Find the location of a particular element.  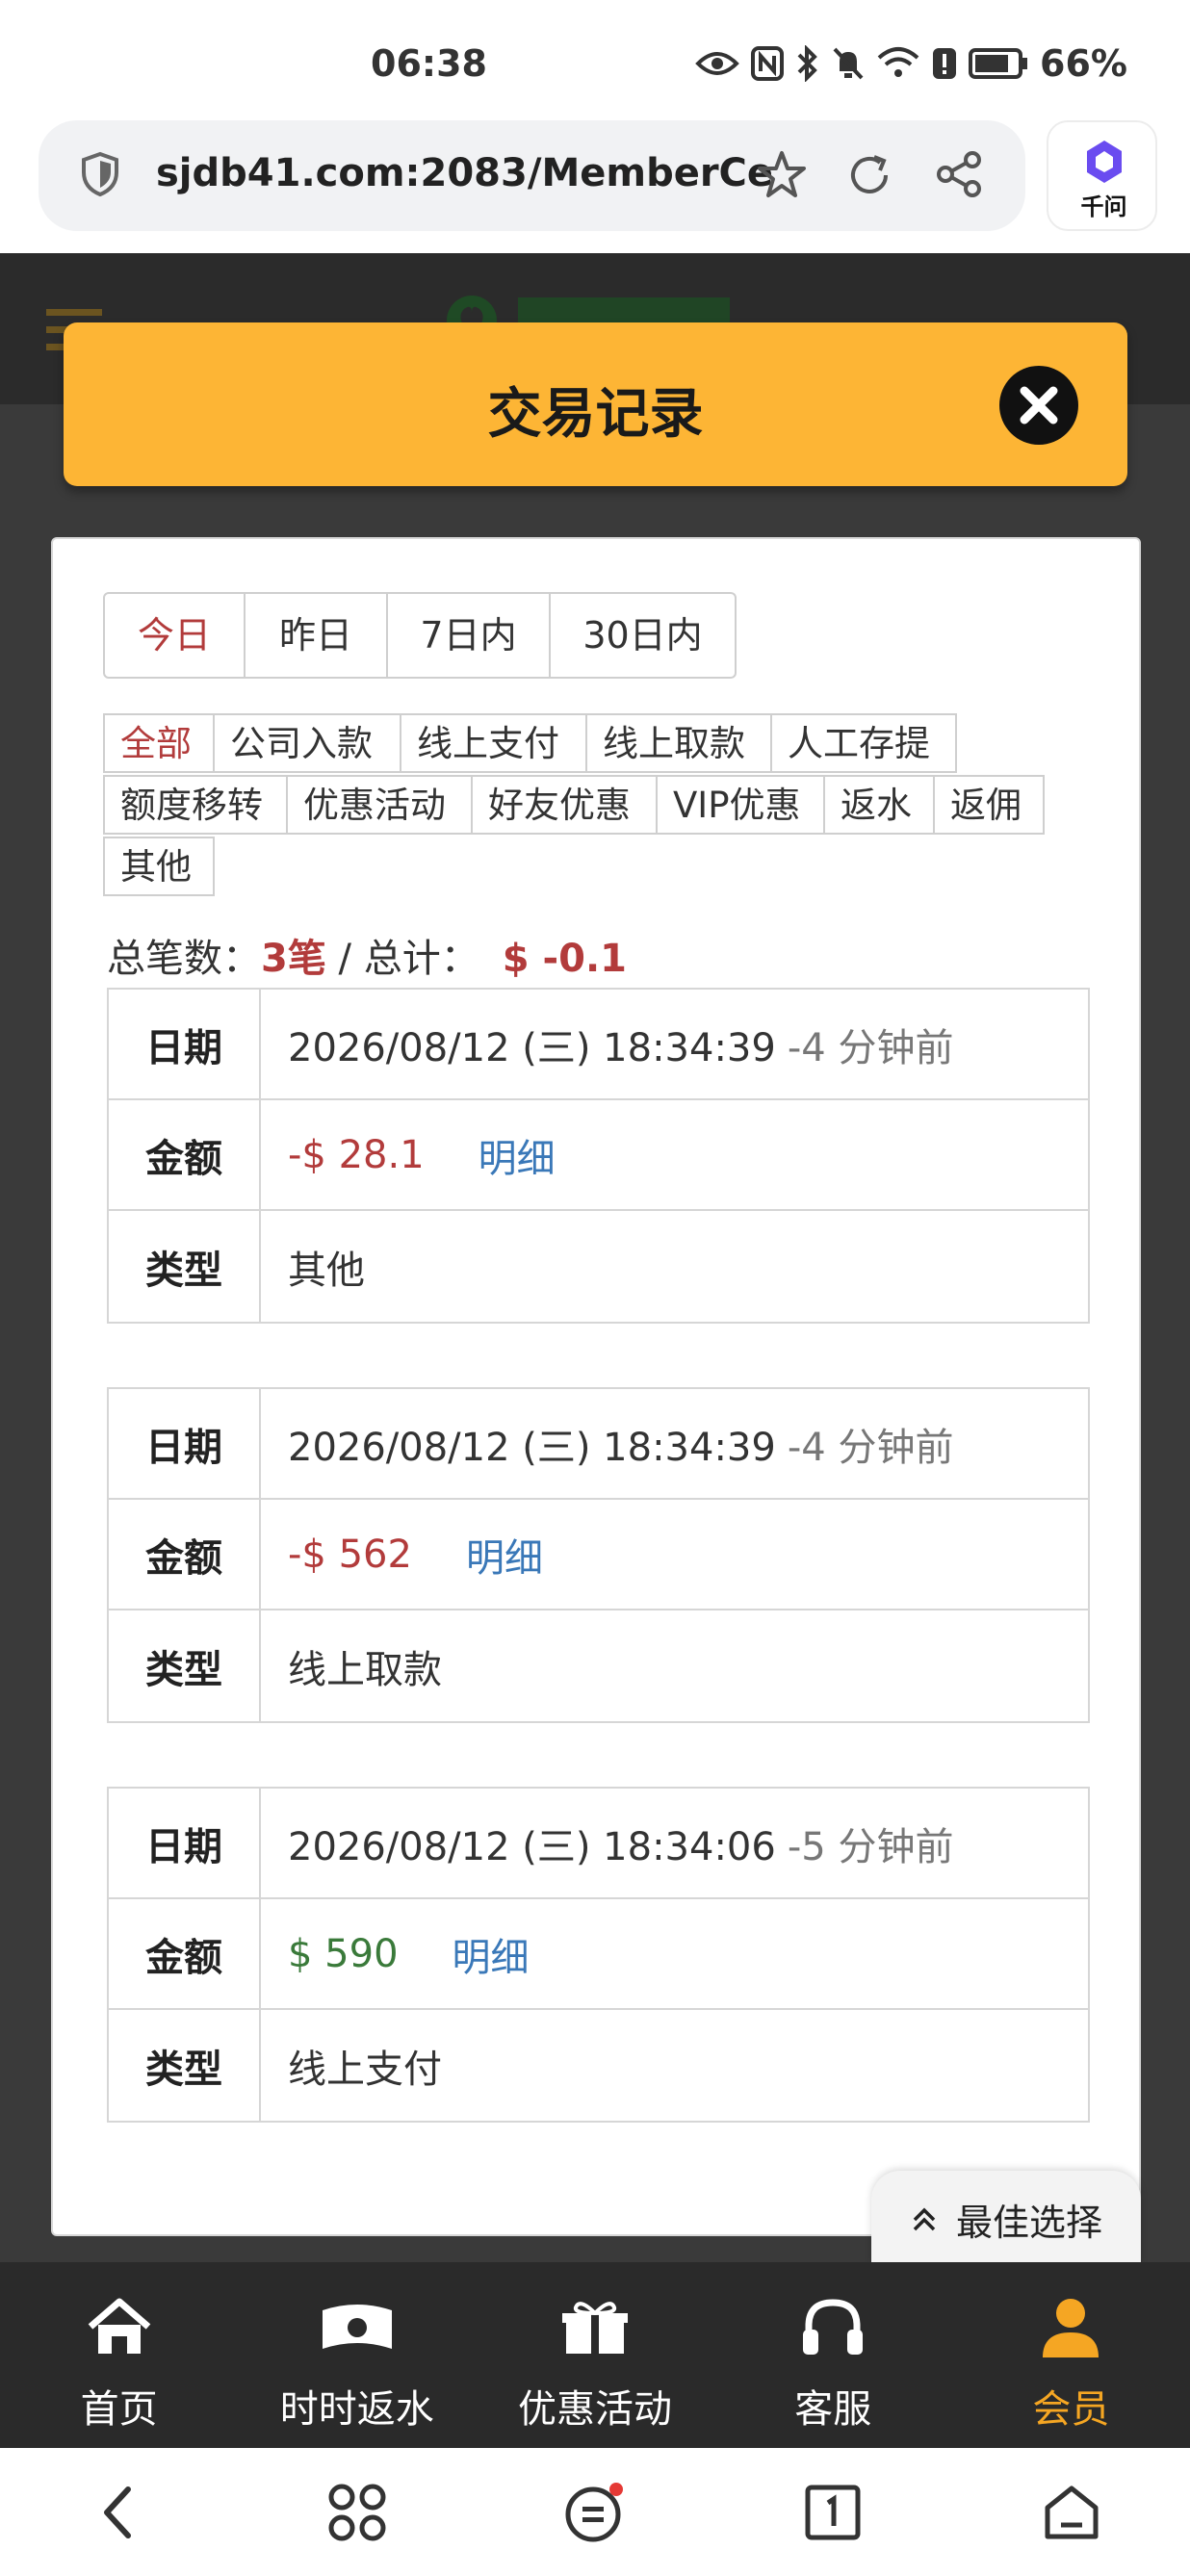

record-type: 线上支付 is located at coordinates (365, 2070).